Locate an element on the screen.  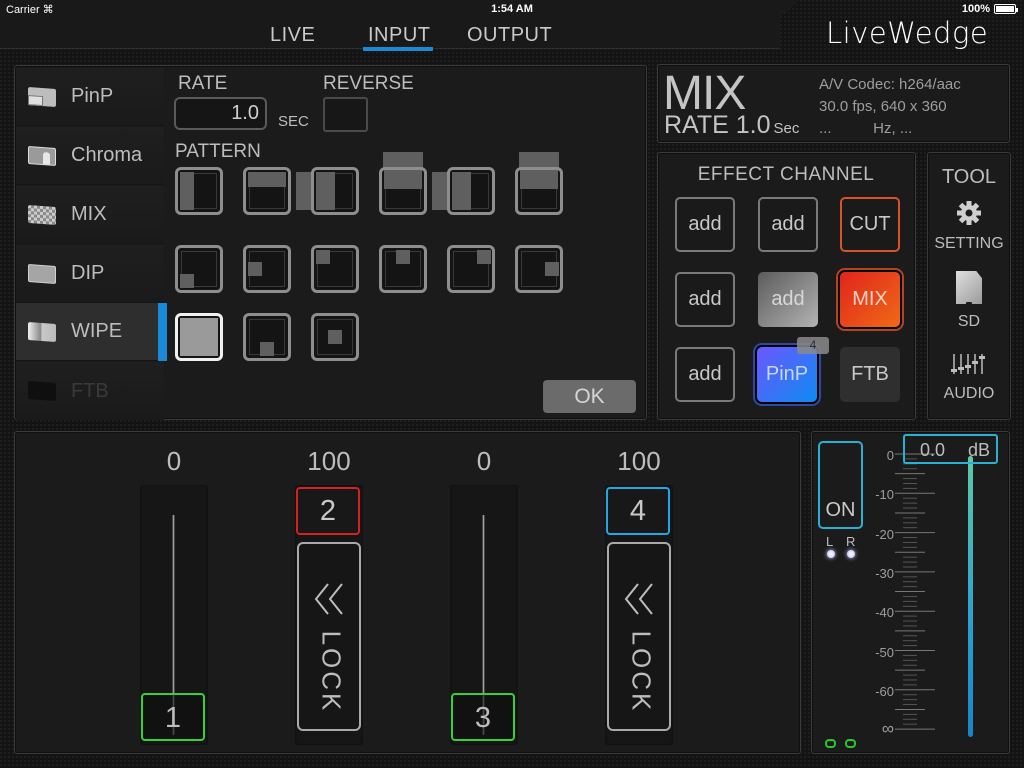
effect-channel-cut-button: CUT is located at coordinates (870, 224).